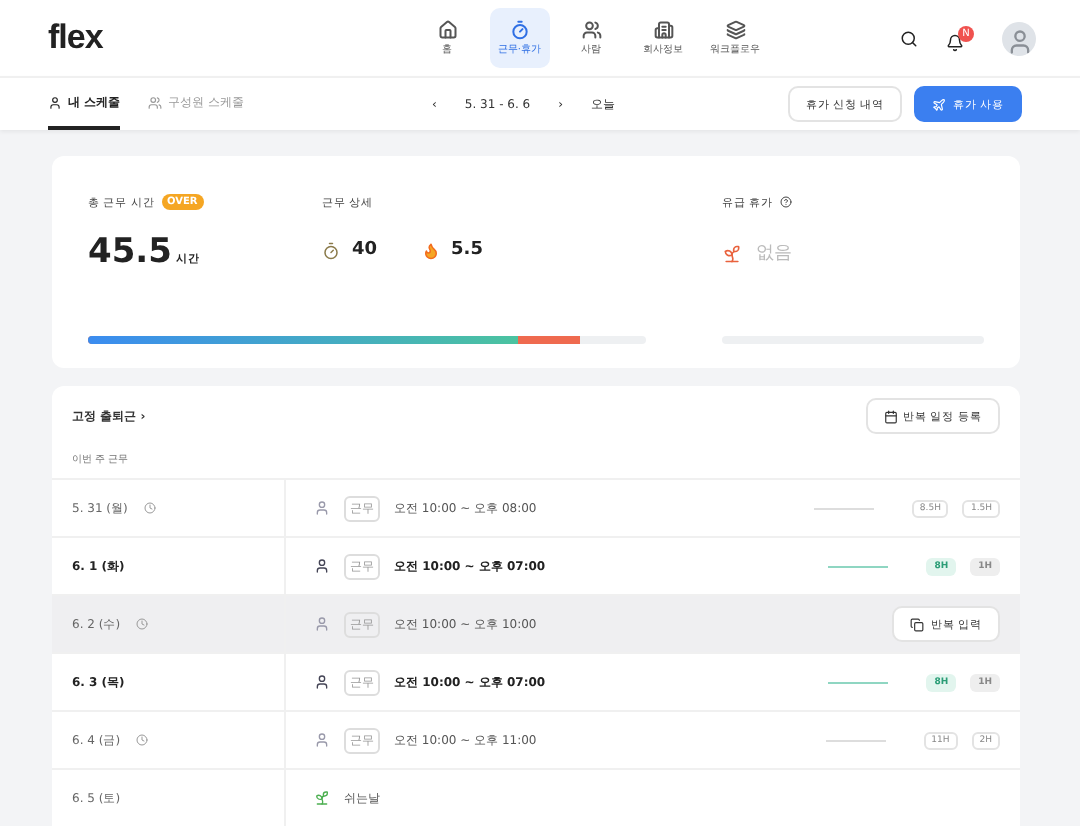 The height and width of the screenshot is (826, 1080). What do you see at coordinates (774, 254) in the screenshot?
I see `paid-leave-value: 없음` at bounding box center [774, 254].